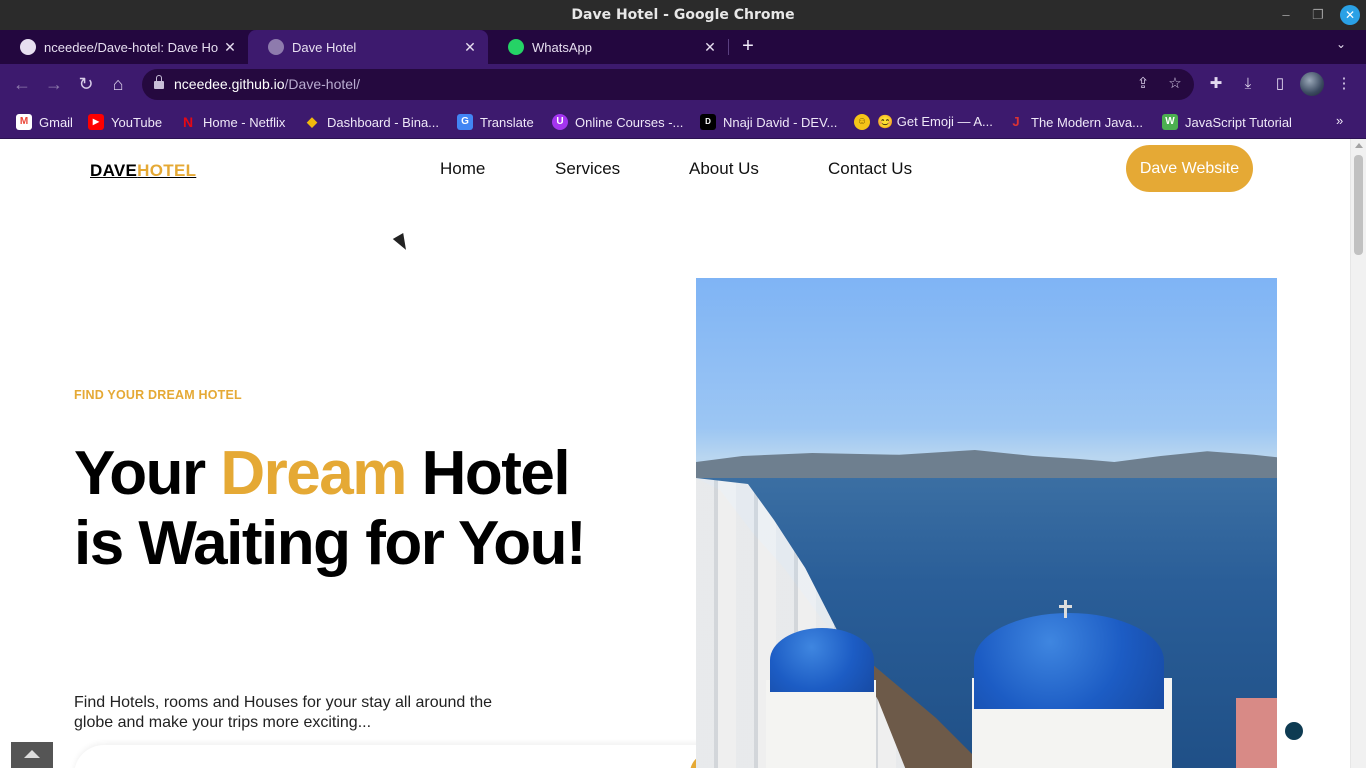 Image resolution: width=1366 pixels, height=768 pixels. What do you see at coordinates (462, 169) in the screenshot?
I see `nav-home: Home` at bounding box center [462, 169].